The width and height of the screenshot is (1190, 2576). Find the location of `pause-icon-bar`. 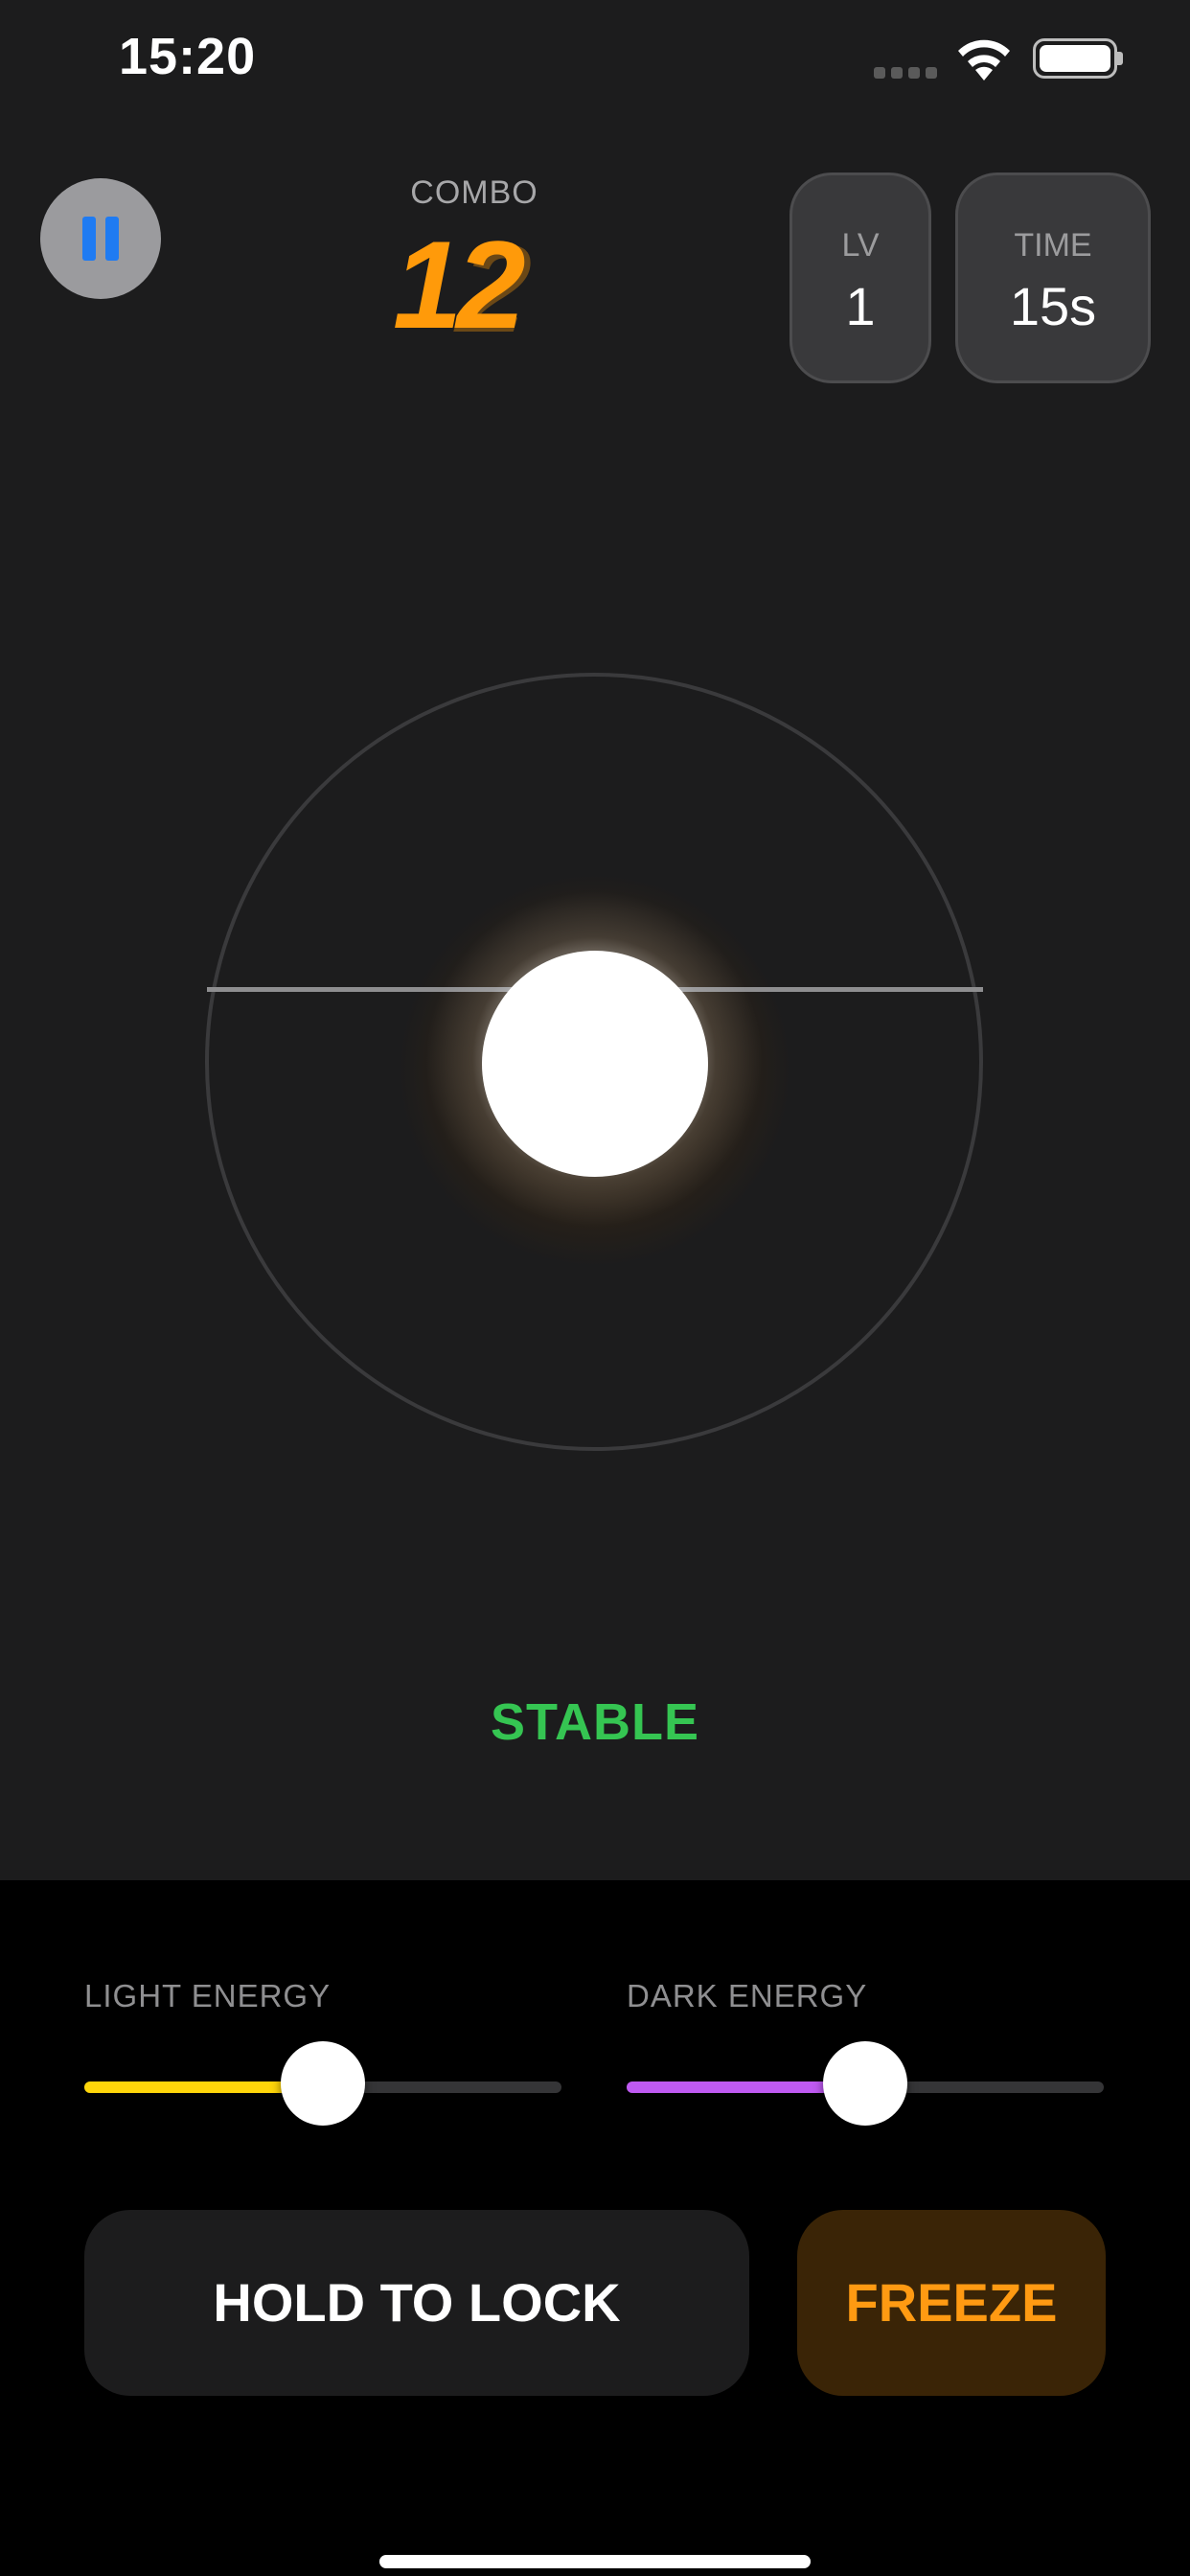

pause-icon-bar is located at coordinates (112, 239).